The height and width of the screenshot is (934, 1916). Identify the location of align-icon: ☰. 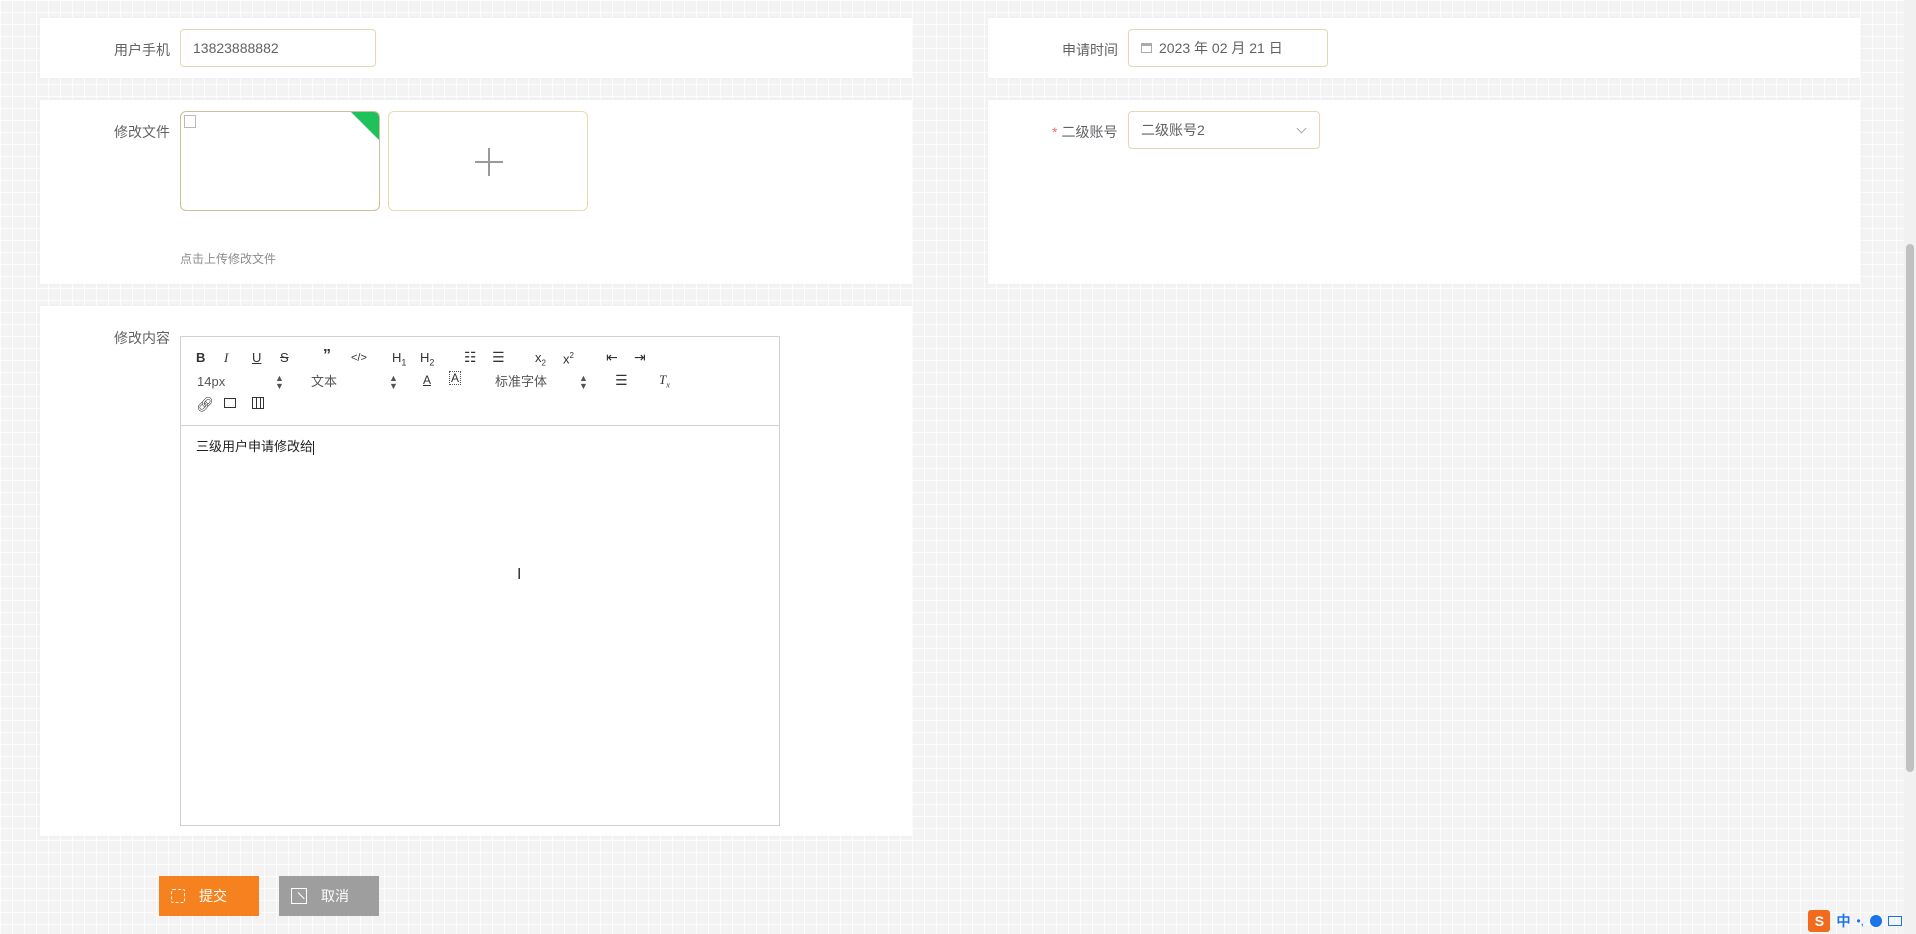
(621, 380).